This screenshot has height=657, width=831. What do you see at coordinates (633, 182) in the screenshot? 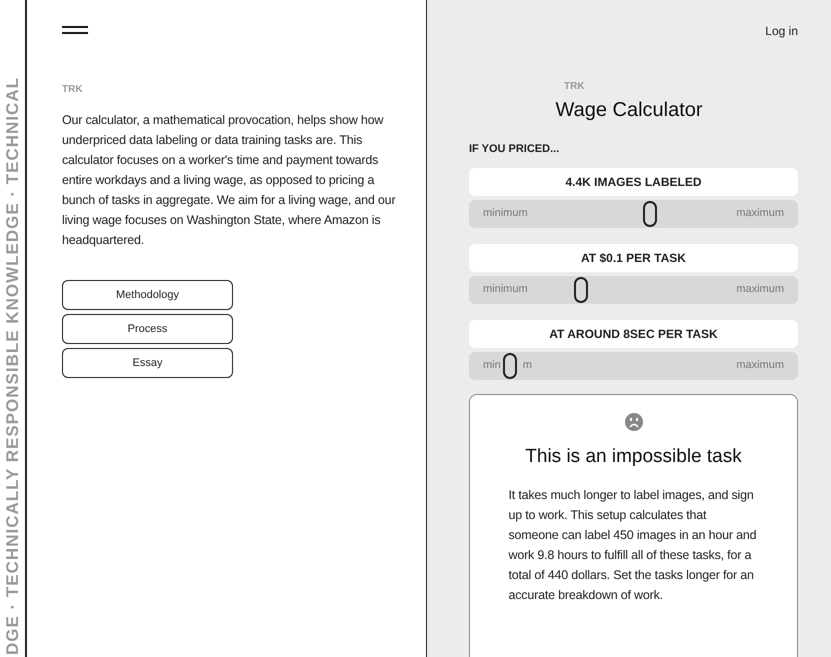
I see `slider-label: 4.4K IMAGES LABELED` at bounding box center [633, 182].